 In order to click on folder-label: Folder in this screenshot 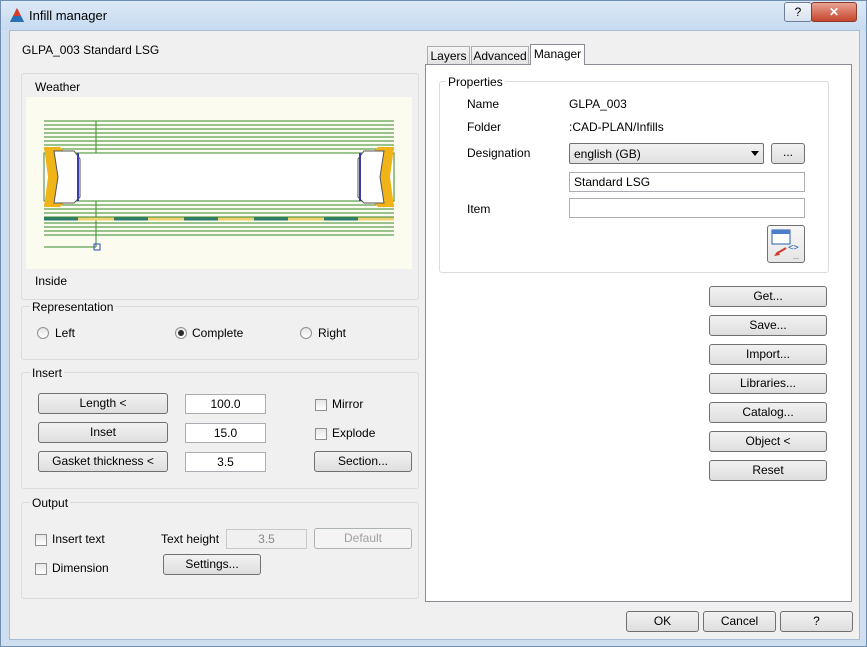, I will do `click(484, 127)`.